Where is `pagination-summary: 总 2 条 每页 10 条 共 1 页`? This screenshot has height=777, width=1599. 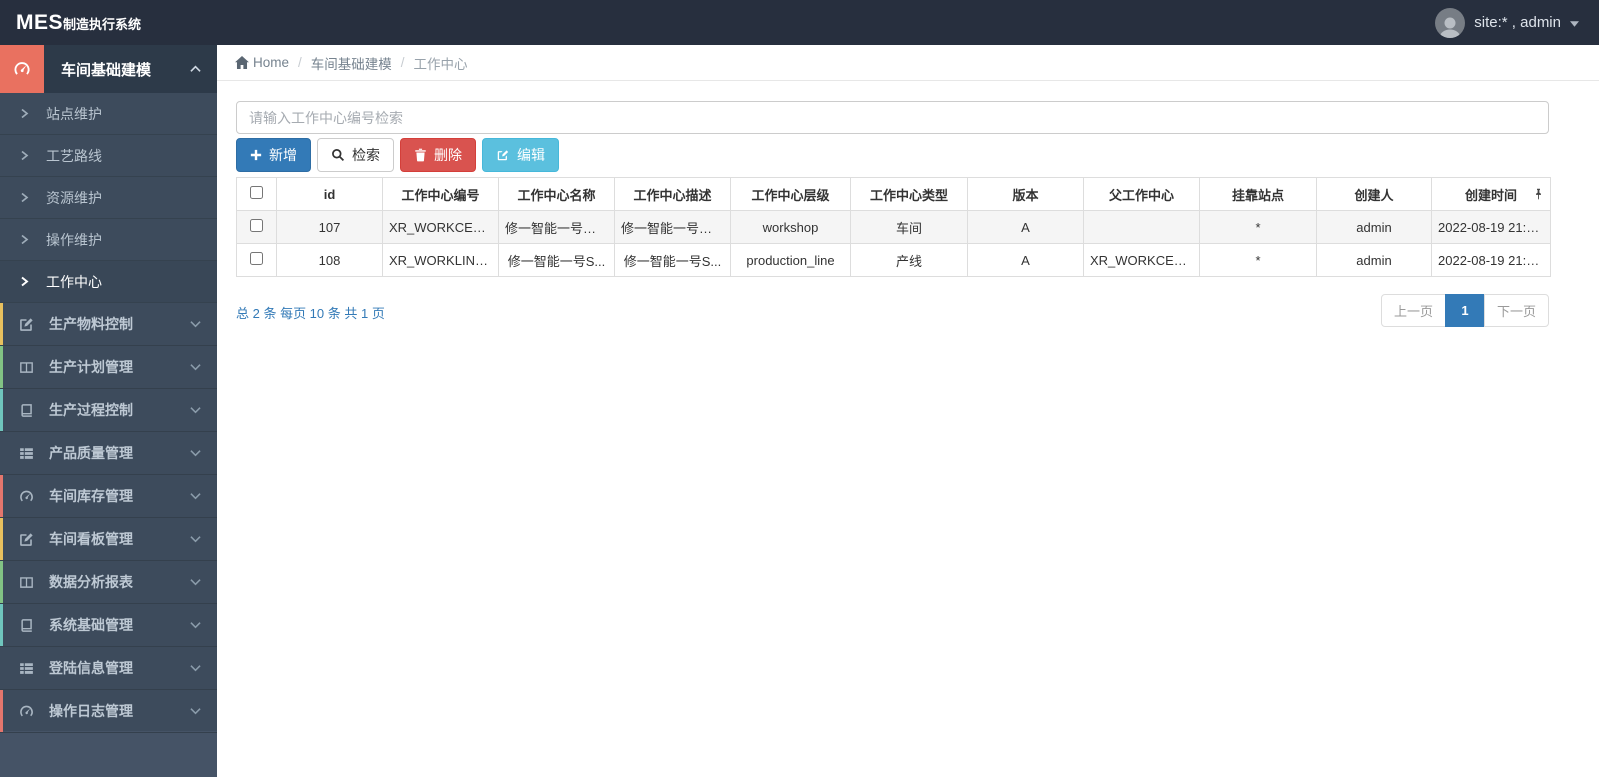
pagination-summary: 总 2 条 每页 10 条 共 1 页 is located at coordinates (310, 308).